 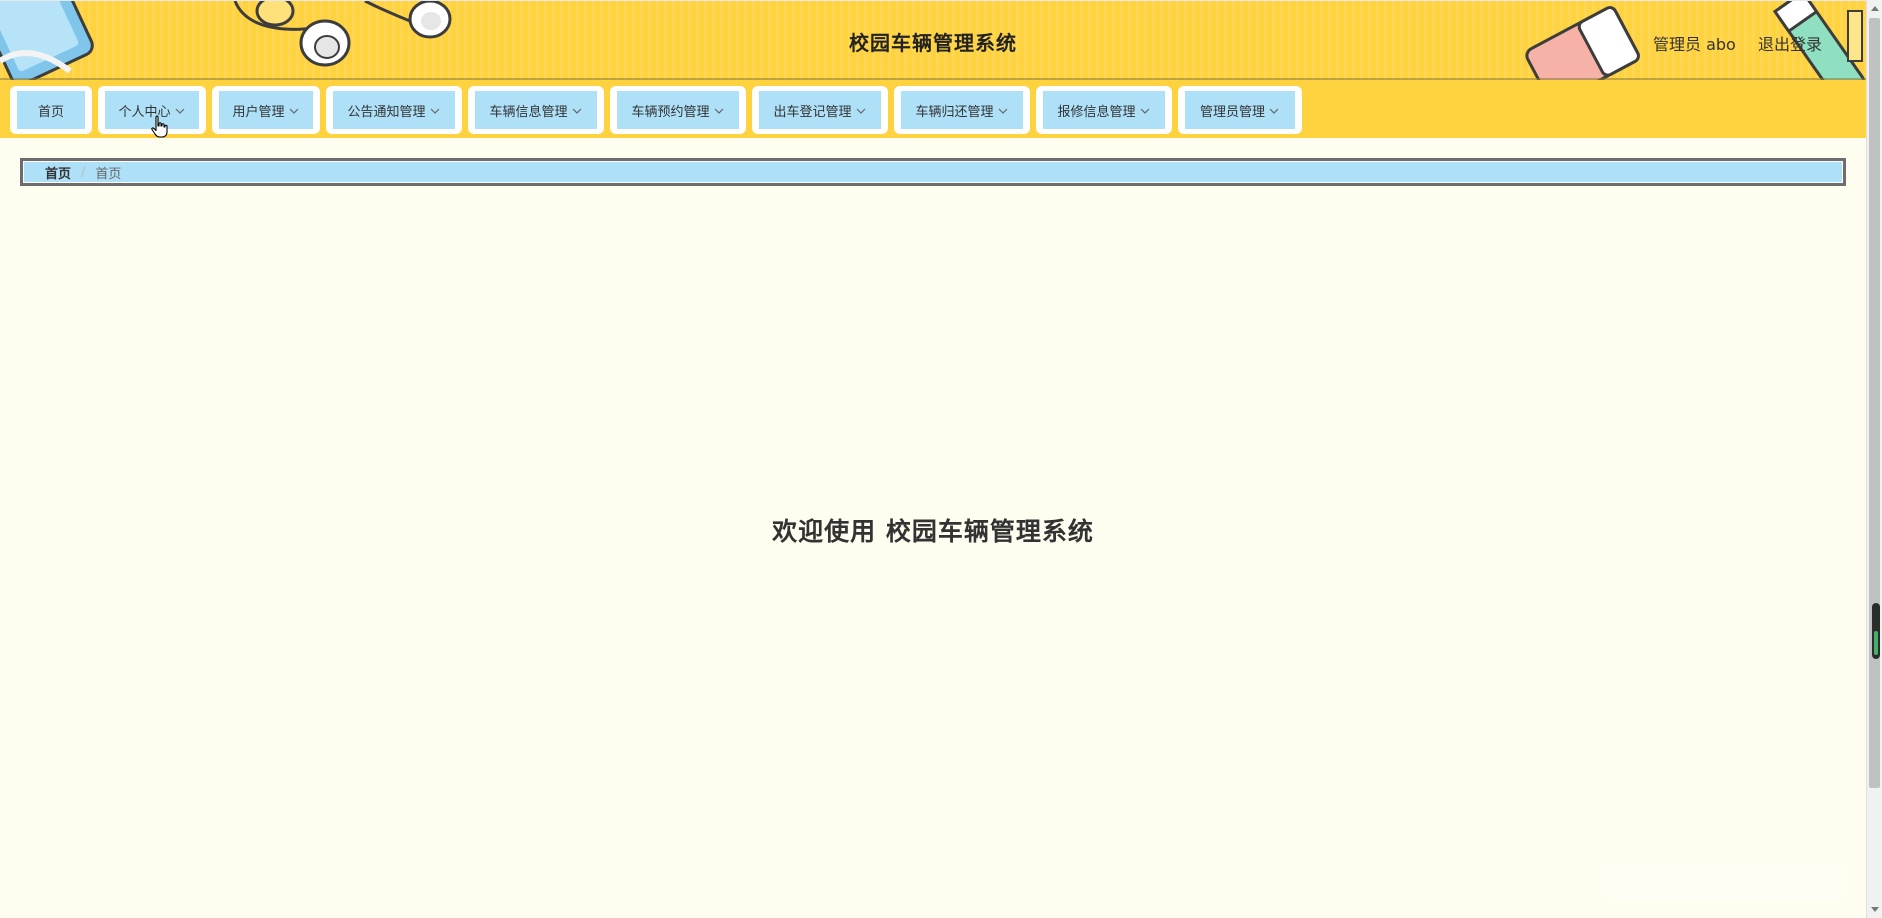 I want to click on nav-item-home: 首页, so click(x=51, y=110).